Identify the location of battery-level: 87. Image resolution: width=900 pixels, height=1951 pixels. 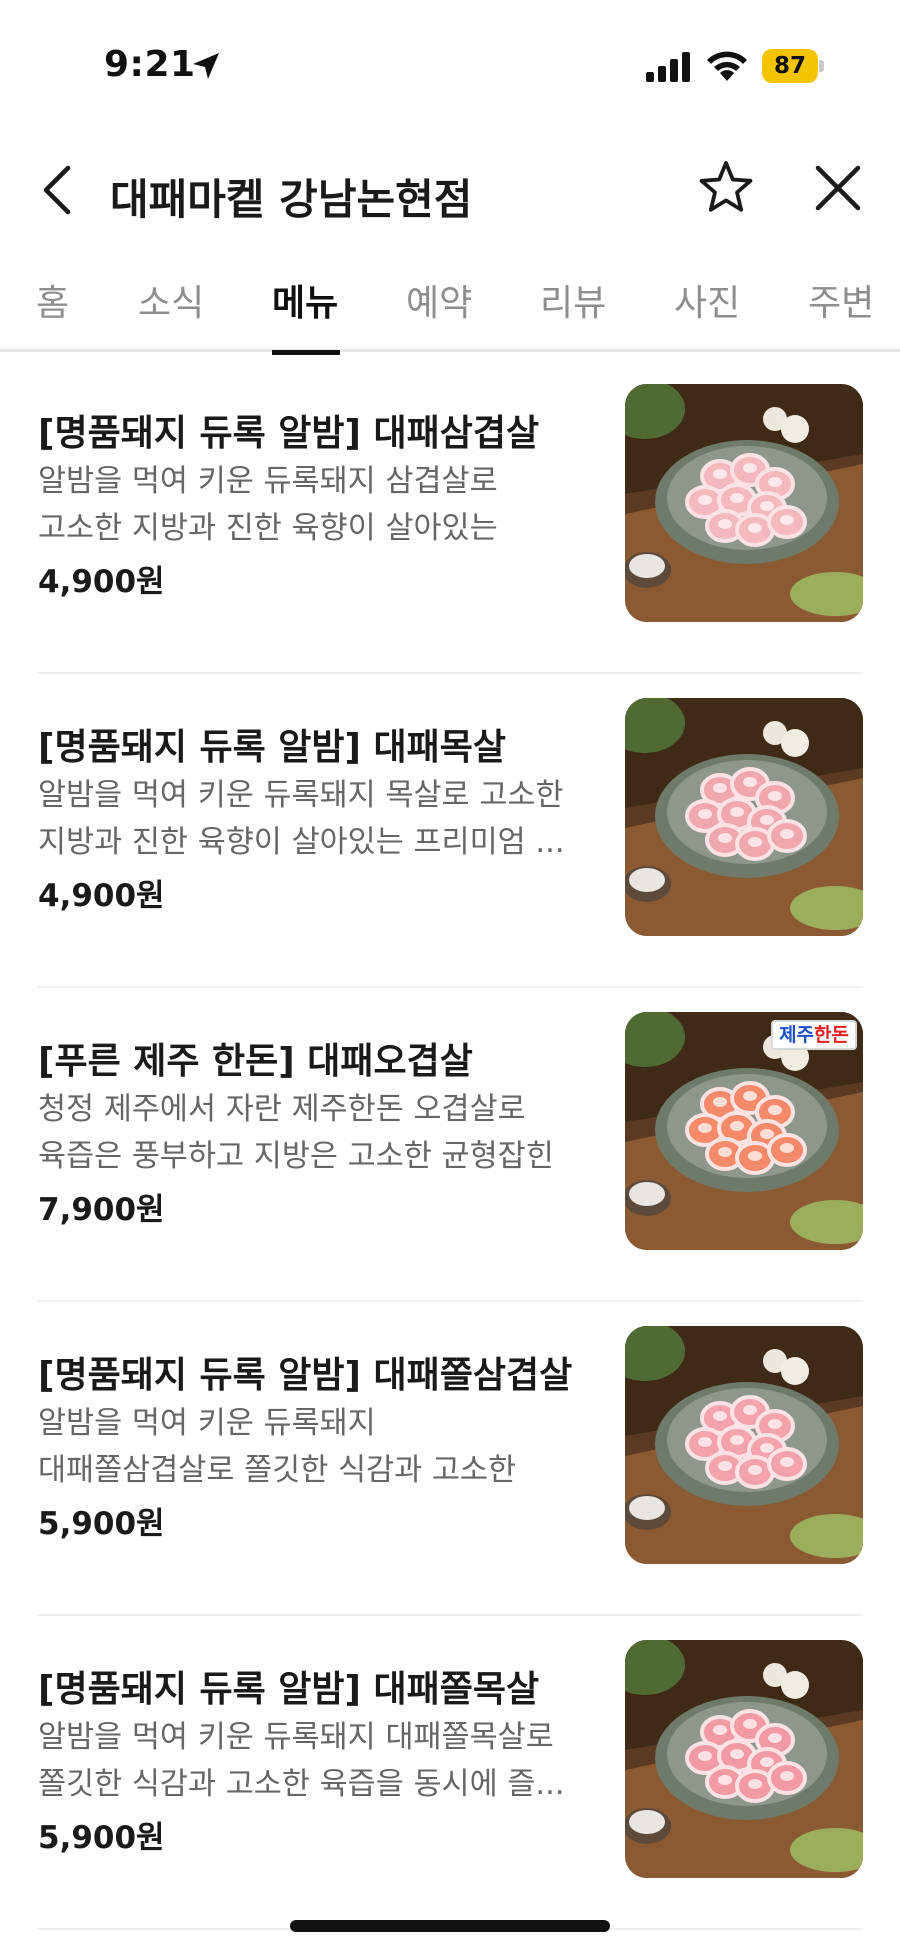
(789, 66).